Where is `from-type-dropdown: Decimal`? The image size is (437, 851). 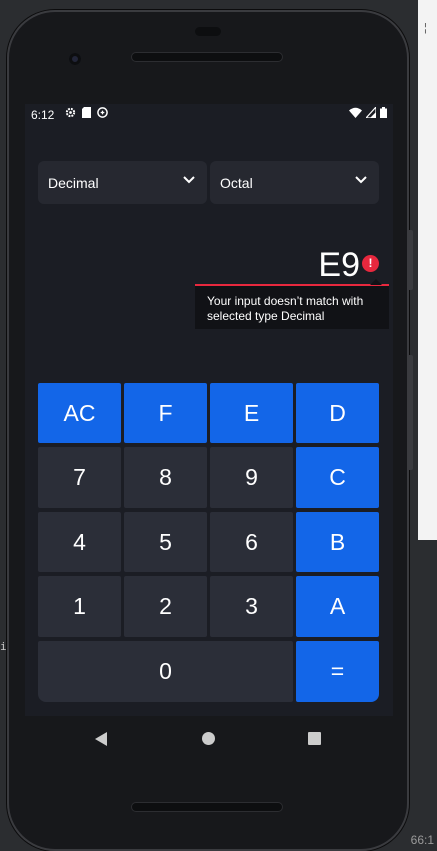 from-type-dropdown: Decimal is located at coordinates (122, 182).